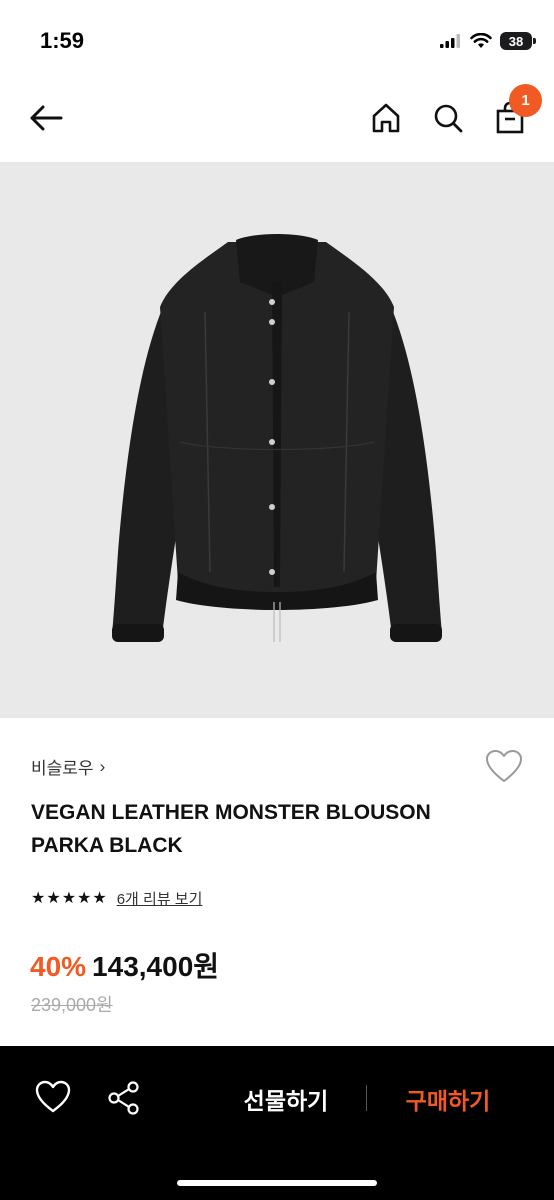  What do you see at coordinates (116, 898) in the screenshot?
I see `rating-row: ★ ★ ★ ★ ★ 6개 리뷰 보기` at bounding box center [116, 898].